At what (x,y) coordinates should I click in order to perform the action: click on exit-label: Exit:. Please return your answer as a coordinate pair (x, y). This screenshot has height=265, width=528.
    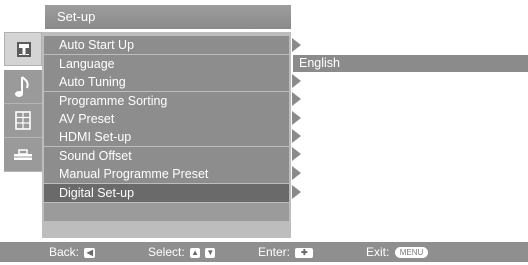
    Looking at the image, I should click on (378, 252).